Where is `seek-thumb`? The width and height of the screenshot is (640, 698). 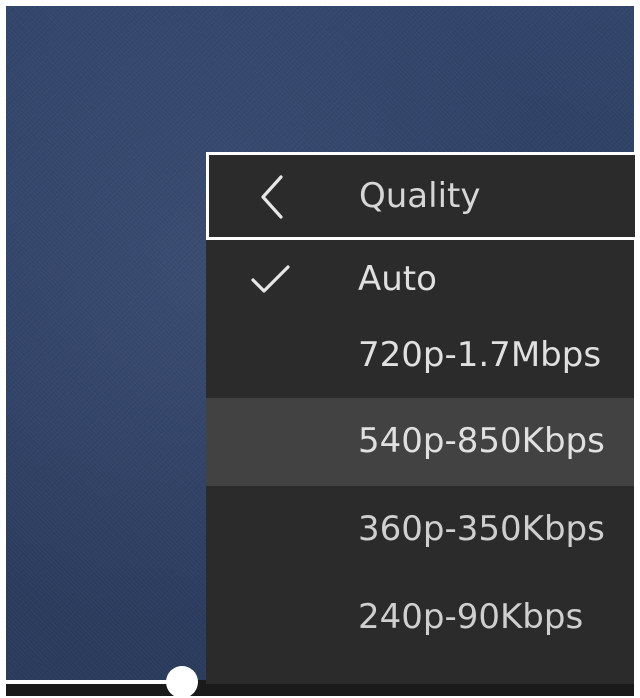 seek-thumb is located at coordinates (181, 682).